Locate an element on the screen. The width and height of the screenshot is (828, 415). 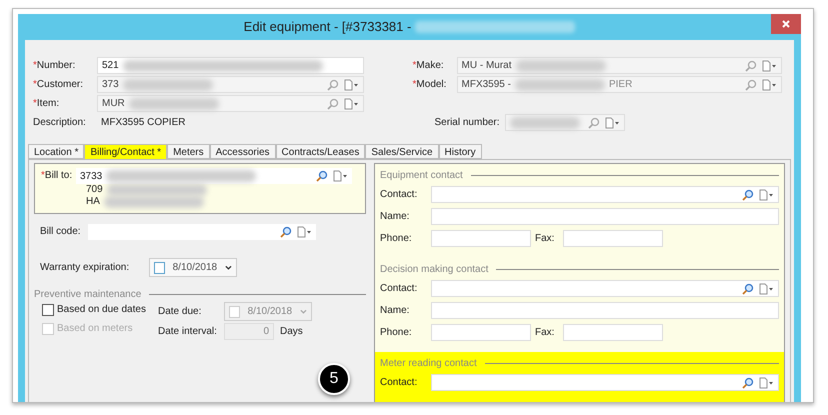
tab: Meters is located at coordinates (188, 151).